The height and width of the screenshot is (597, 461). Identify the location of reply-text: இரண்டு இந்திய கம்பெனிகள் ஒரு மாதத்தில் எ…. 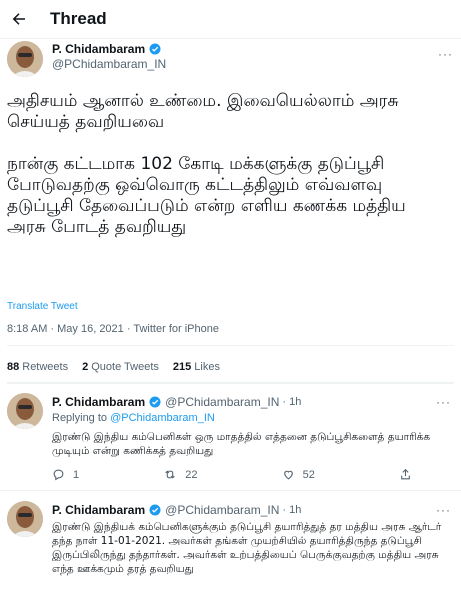
(241, 444).